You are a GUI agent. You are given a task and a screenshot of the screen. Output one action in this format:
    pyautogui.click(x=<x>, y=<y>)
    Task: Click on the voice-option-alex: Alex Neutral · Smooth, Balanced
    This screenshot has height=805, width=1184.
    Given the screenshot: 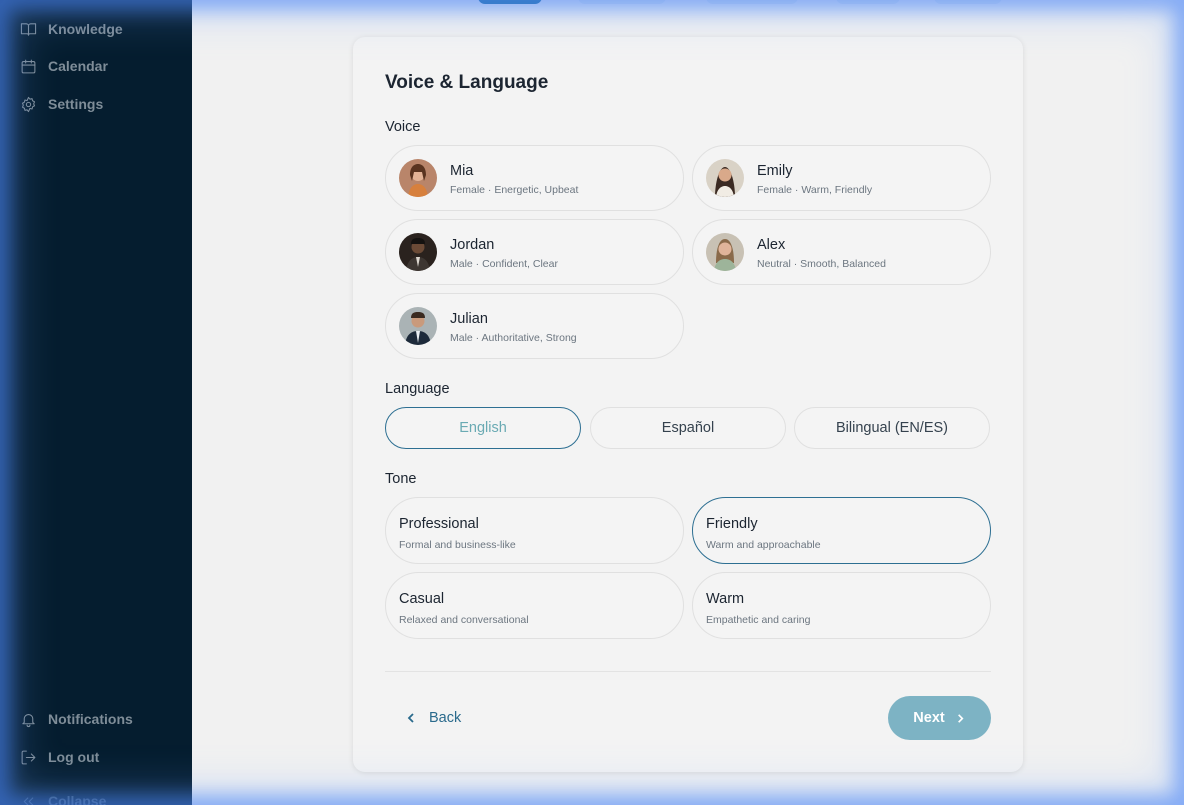 What is the action you would take?
    pyautogui.click(x=841, y=252)
    